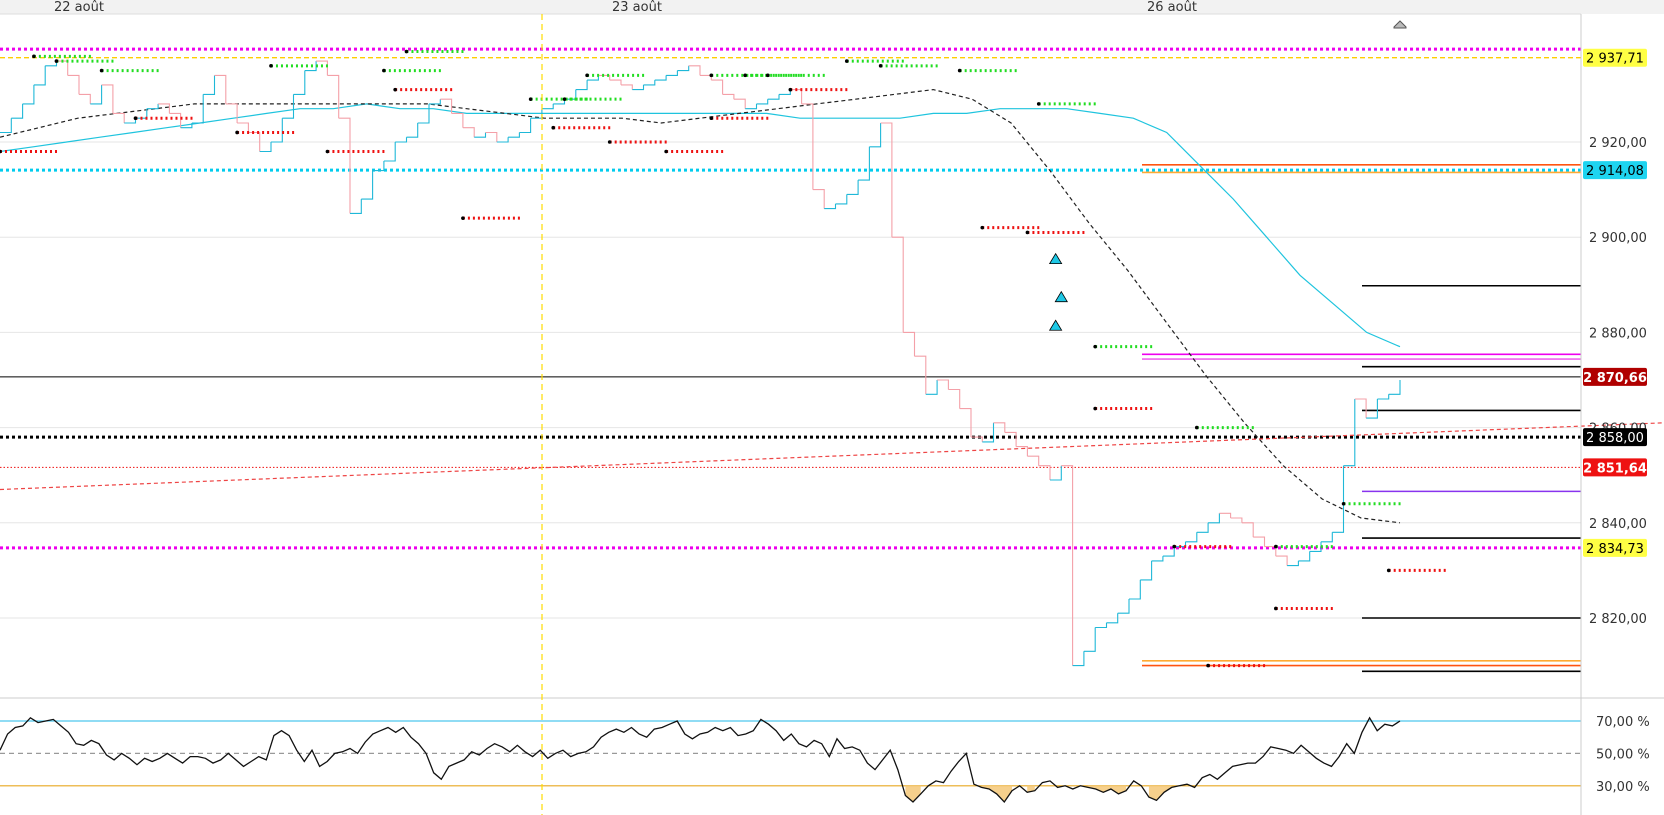  I want to click on date-label-2: 23 août, so click(637, 7).